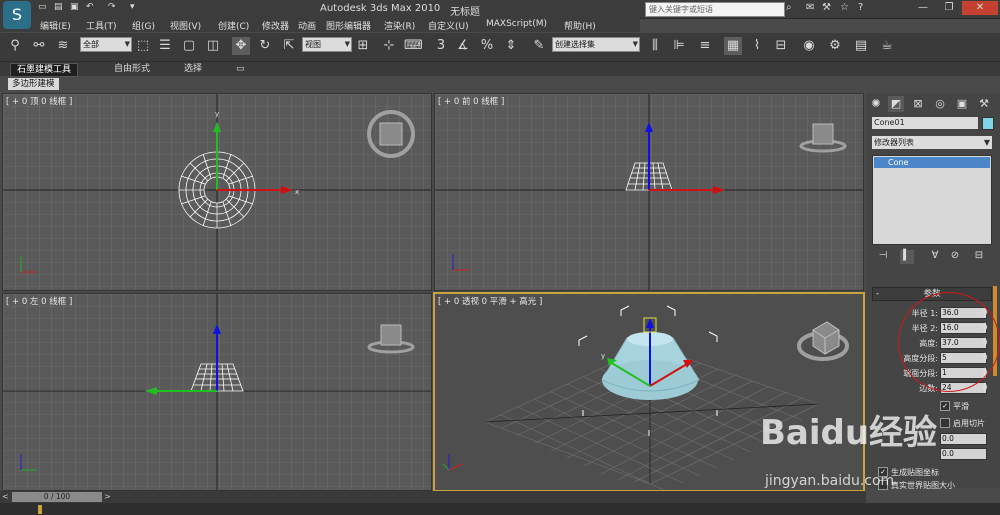  I want to click on viewport-front-label: [ + 0 前 0 线框 ], so click(471, 101).